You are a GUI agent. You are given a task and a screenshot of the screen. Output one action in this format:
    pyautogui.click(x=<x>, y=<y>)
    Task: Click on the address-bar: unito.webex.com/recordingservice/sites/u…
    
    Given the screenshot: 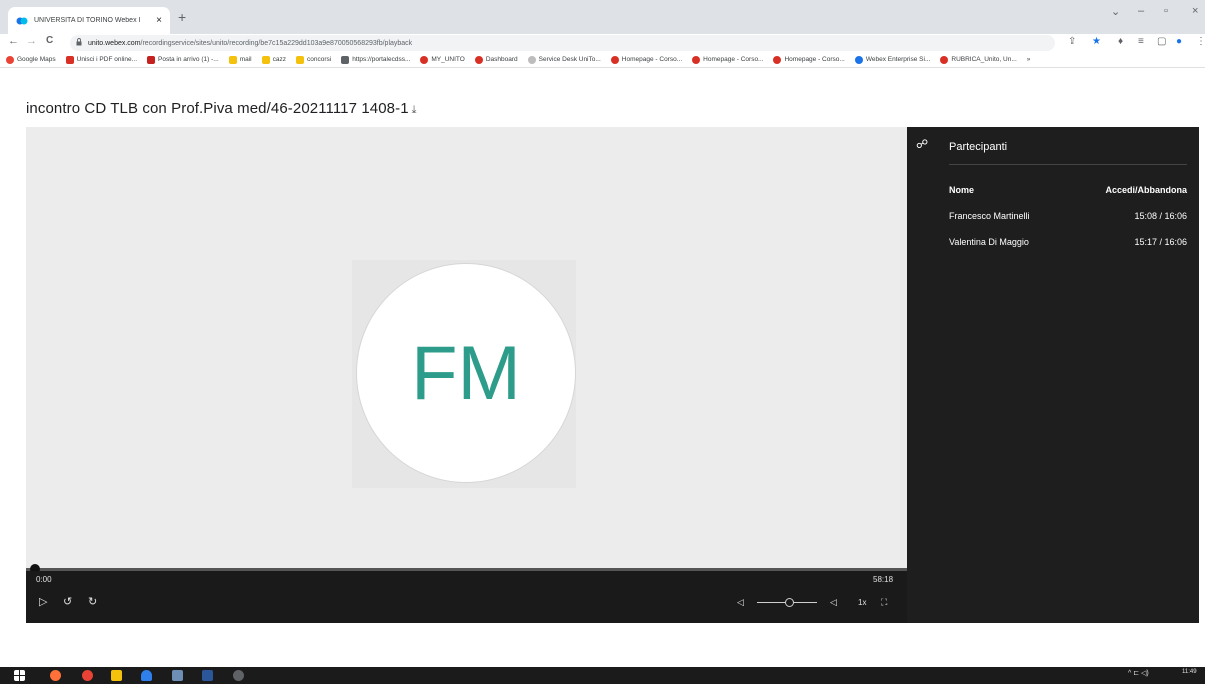 What is the action you would take?
    pyautogui.click(x=562, y=43)
    